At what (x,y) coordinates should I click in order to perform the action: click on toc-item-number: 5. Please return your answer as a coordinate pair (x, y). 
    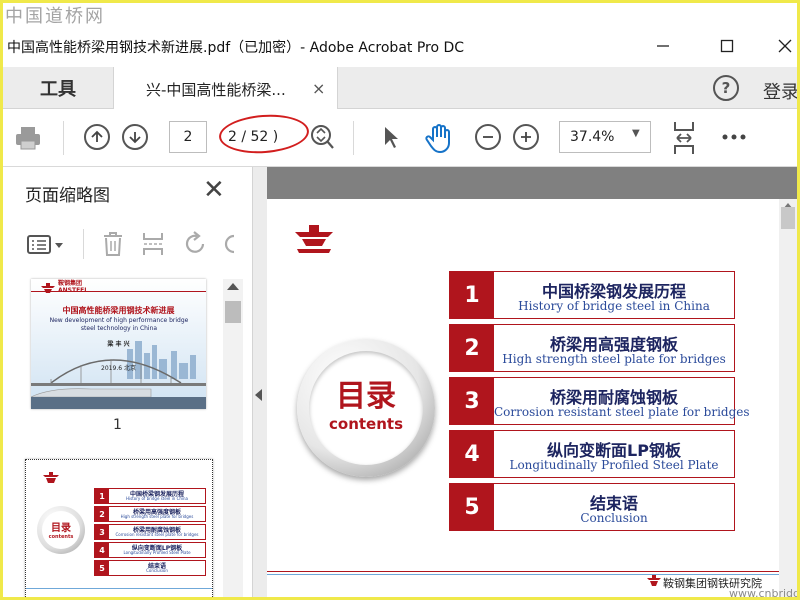
    Looking at the image, I should click on (472, 507).